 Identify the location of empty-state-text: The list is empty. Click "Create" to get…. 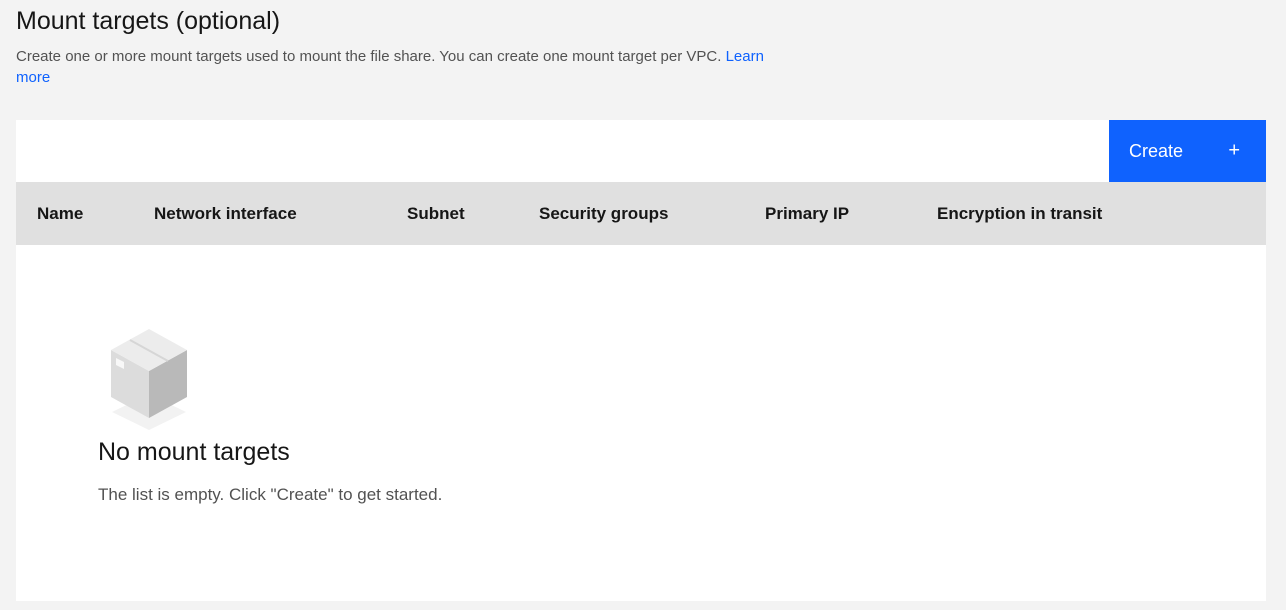
(270, 494).